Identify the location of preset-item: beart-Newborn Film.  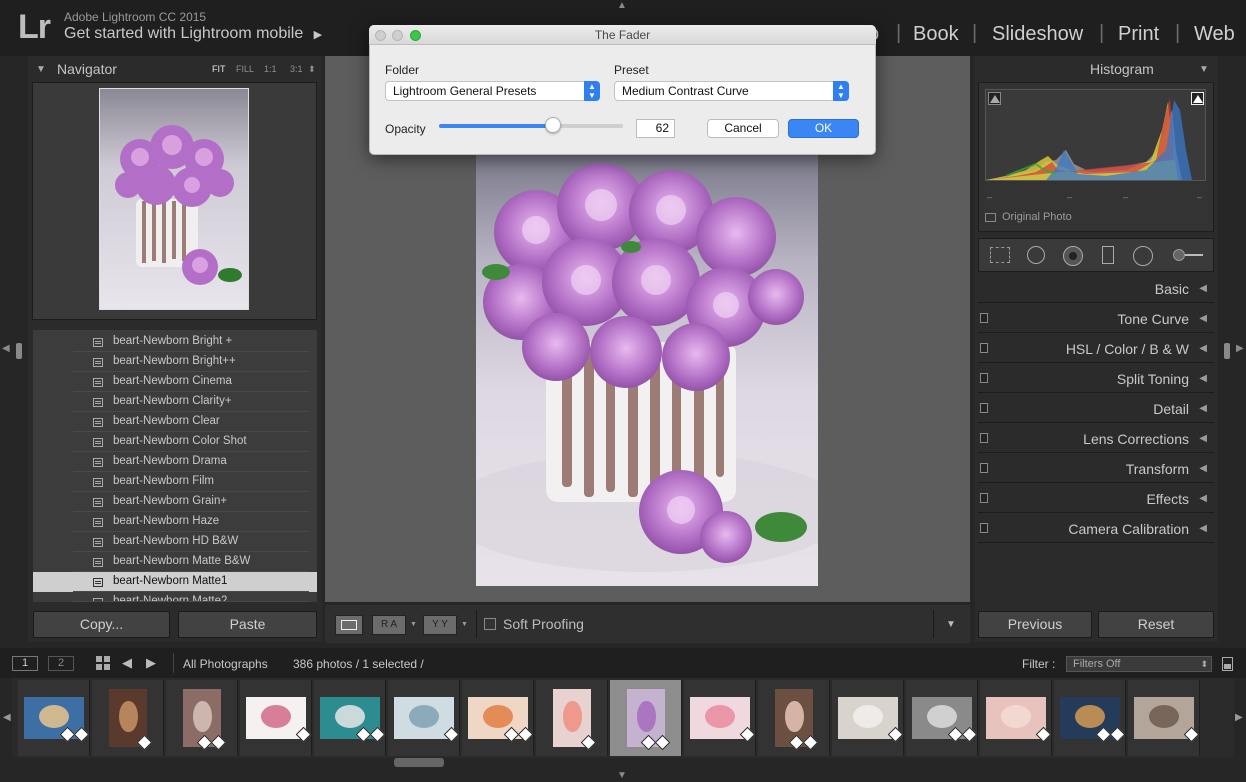
(175, 482).